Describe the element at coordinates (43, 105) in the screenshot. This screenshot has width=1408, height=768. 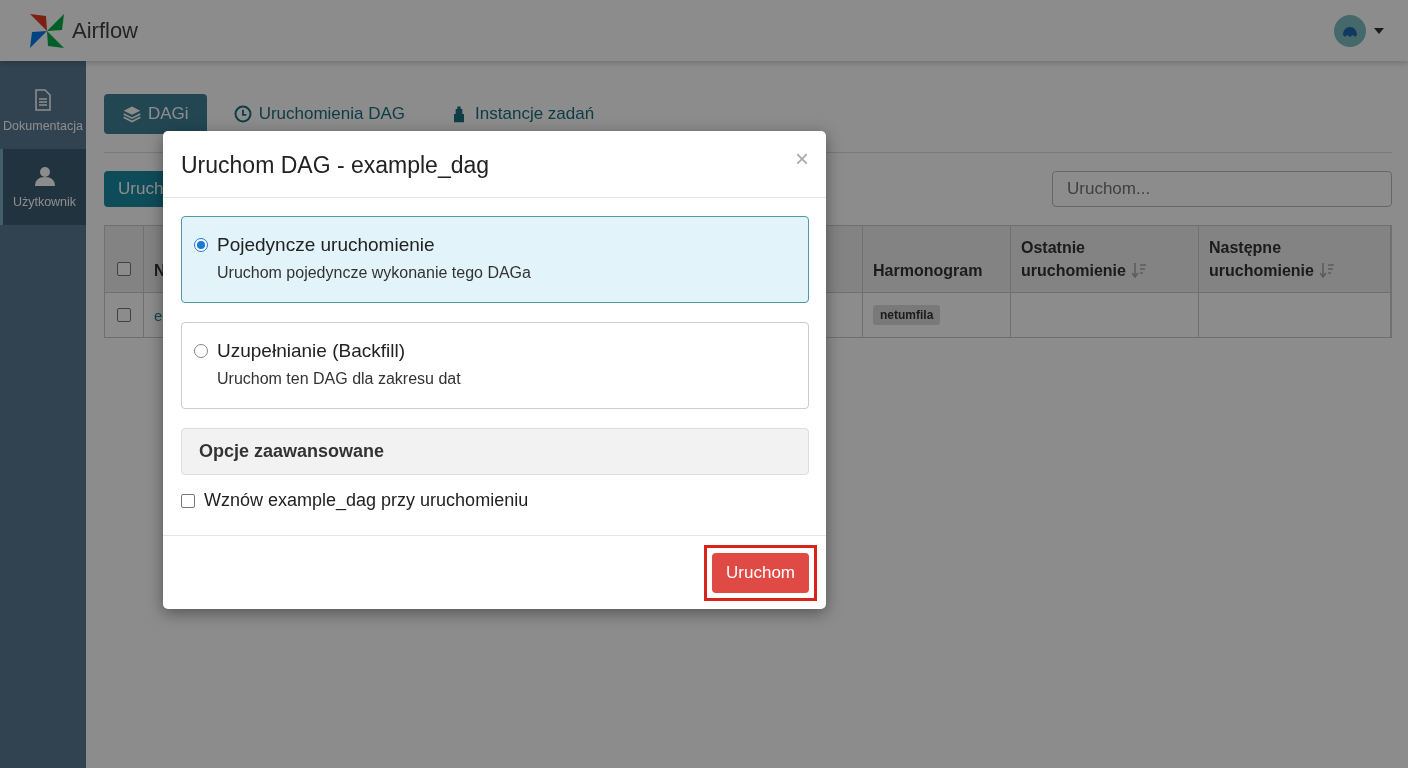
I see `sidebar-item: Dokumentacja` at that location.